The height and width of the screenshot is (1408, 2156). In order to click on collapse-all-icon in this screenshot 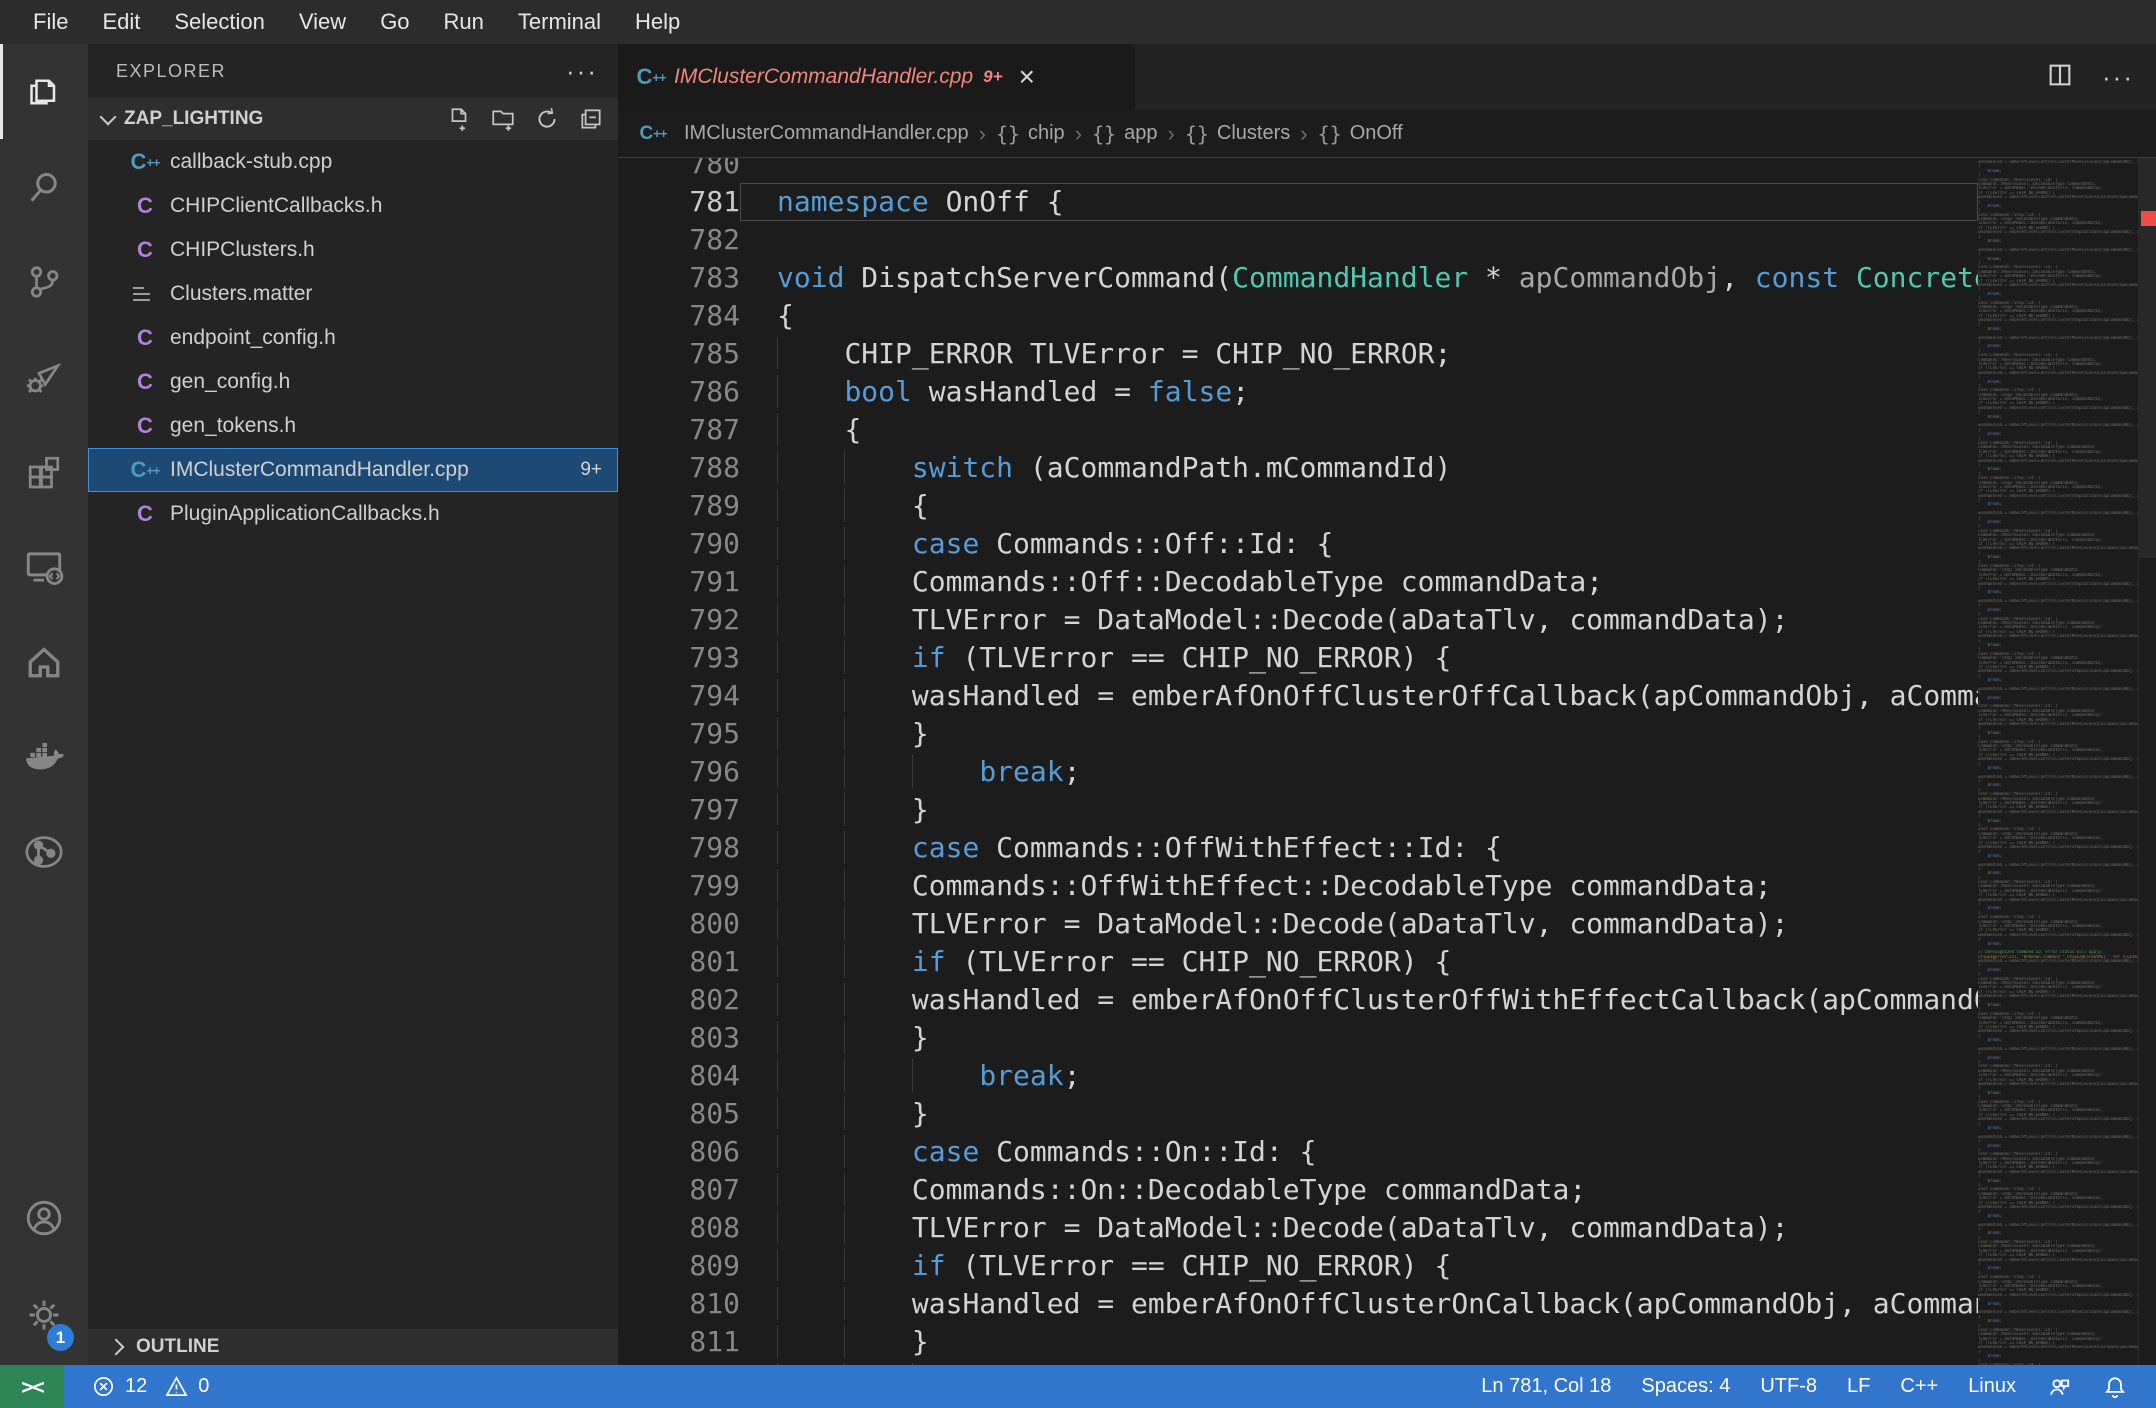, I will do `click(591, 119)`.